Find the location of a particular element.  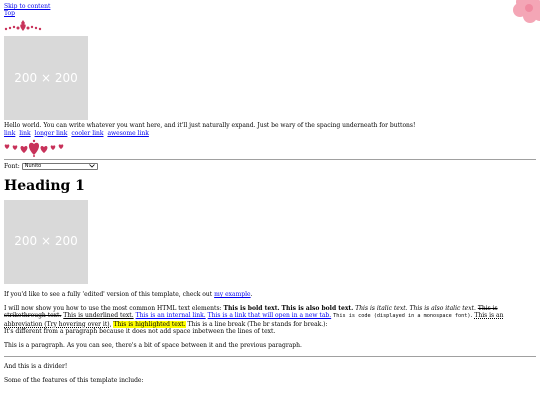

emphasis-text: This is also italic text. is located at coordinates (442, 309).